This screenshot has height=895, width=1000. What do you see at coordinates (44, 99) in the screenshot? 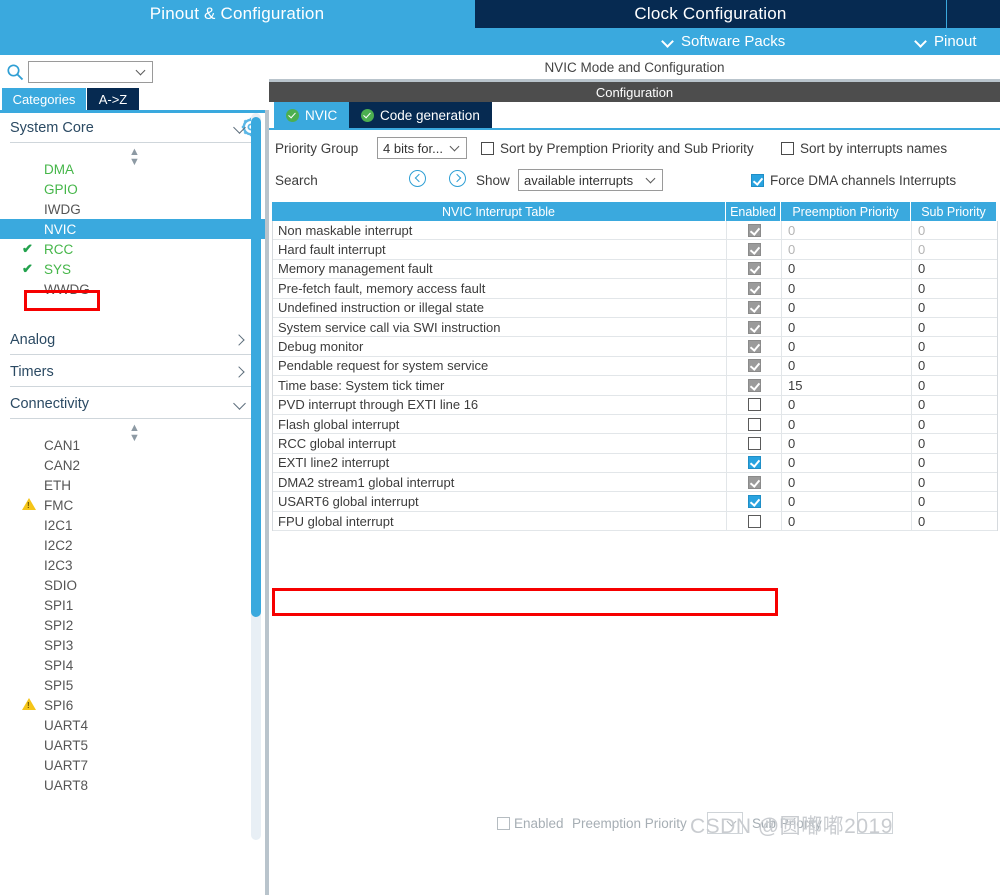
I see `tab-categories: Categories` at bounding box center [44, 99].